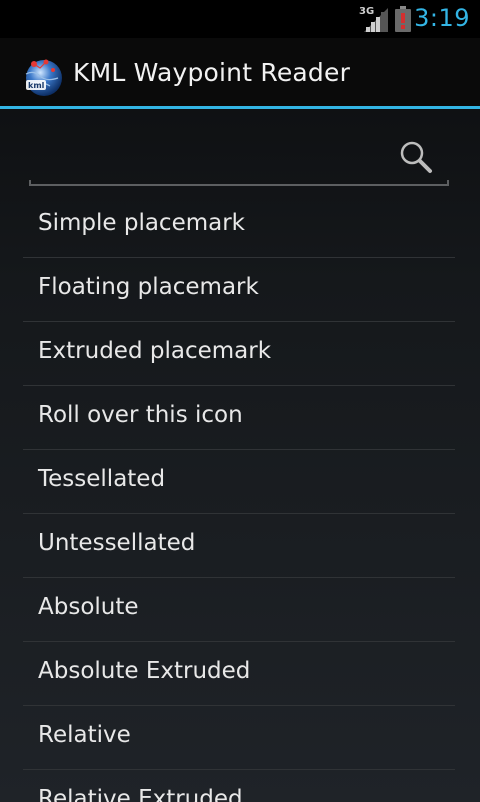 The width and height of the screenshot is (480, 802). I want to click on list-item: Relative Extruded, so click(239, 786).